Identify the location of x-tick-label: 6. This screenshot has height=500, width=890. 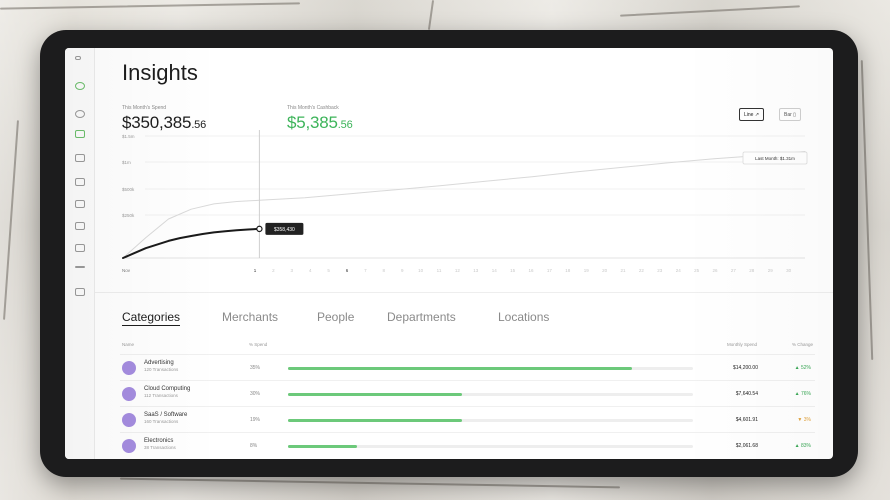
(347, 270).